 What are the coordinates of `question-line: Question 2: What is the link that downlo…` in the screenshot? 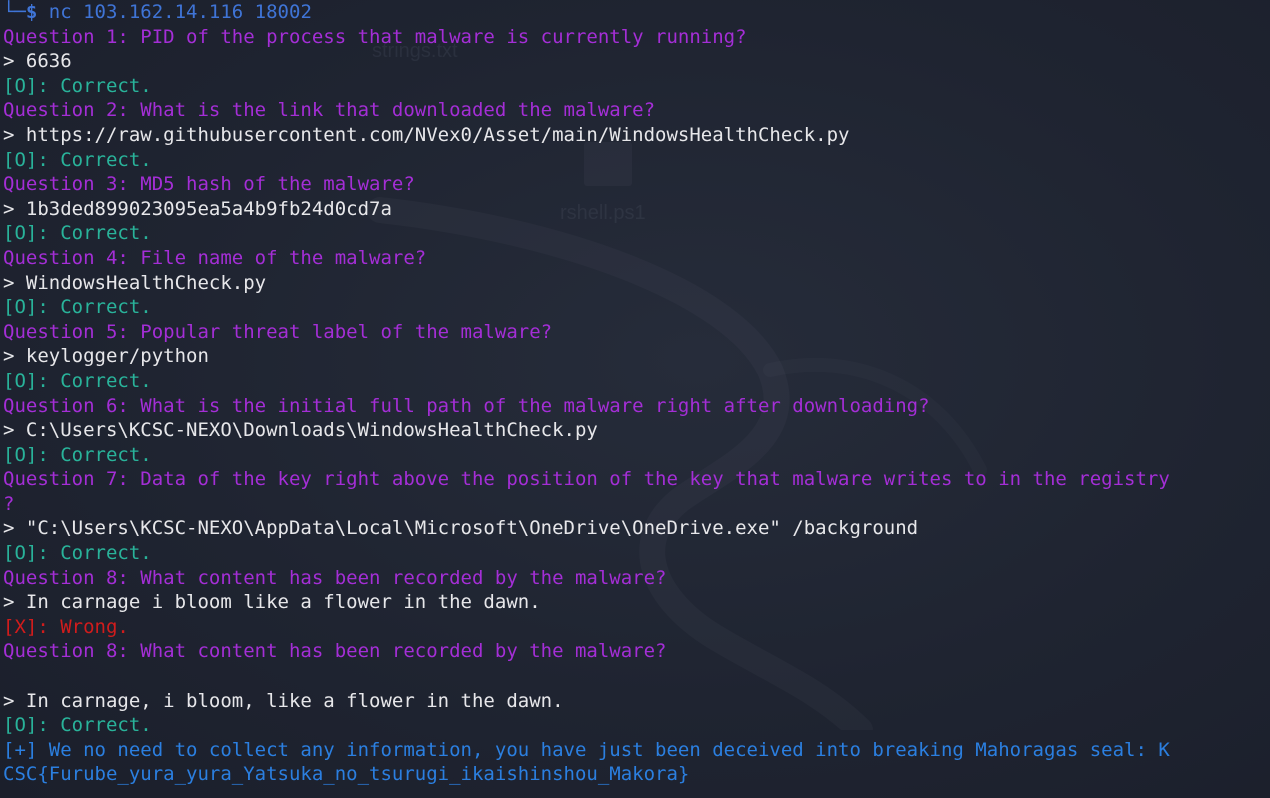 It's located at (329, 110).